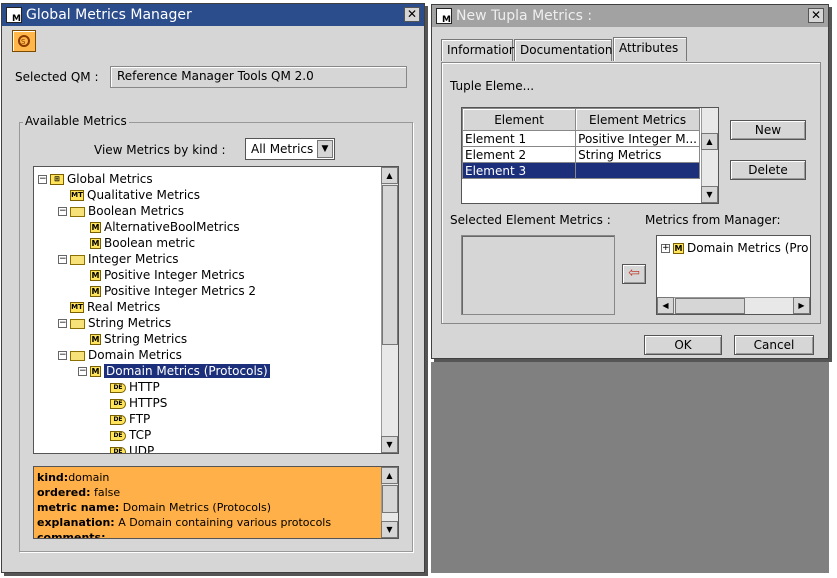 This screenshot has width=837, height=578. I want to click on metric-type-icon: MT, so click(77, 307).